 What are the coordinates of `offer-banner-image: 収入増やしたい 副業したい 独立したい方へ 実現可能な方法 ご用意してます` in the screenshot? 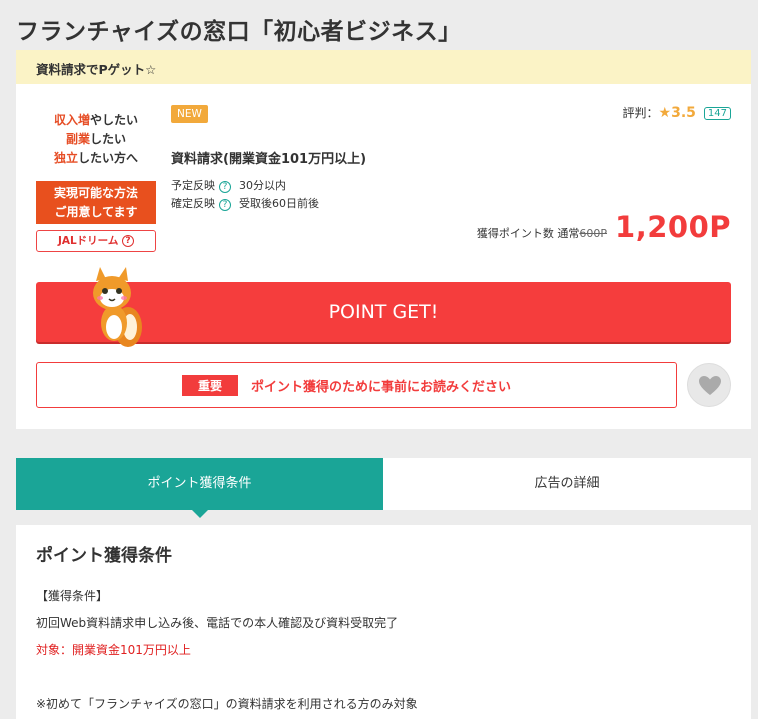 It's located at (96, 165).